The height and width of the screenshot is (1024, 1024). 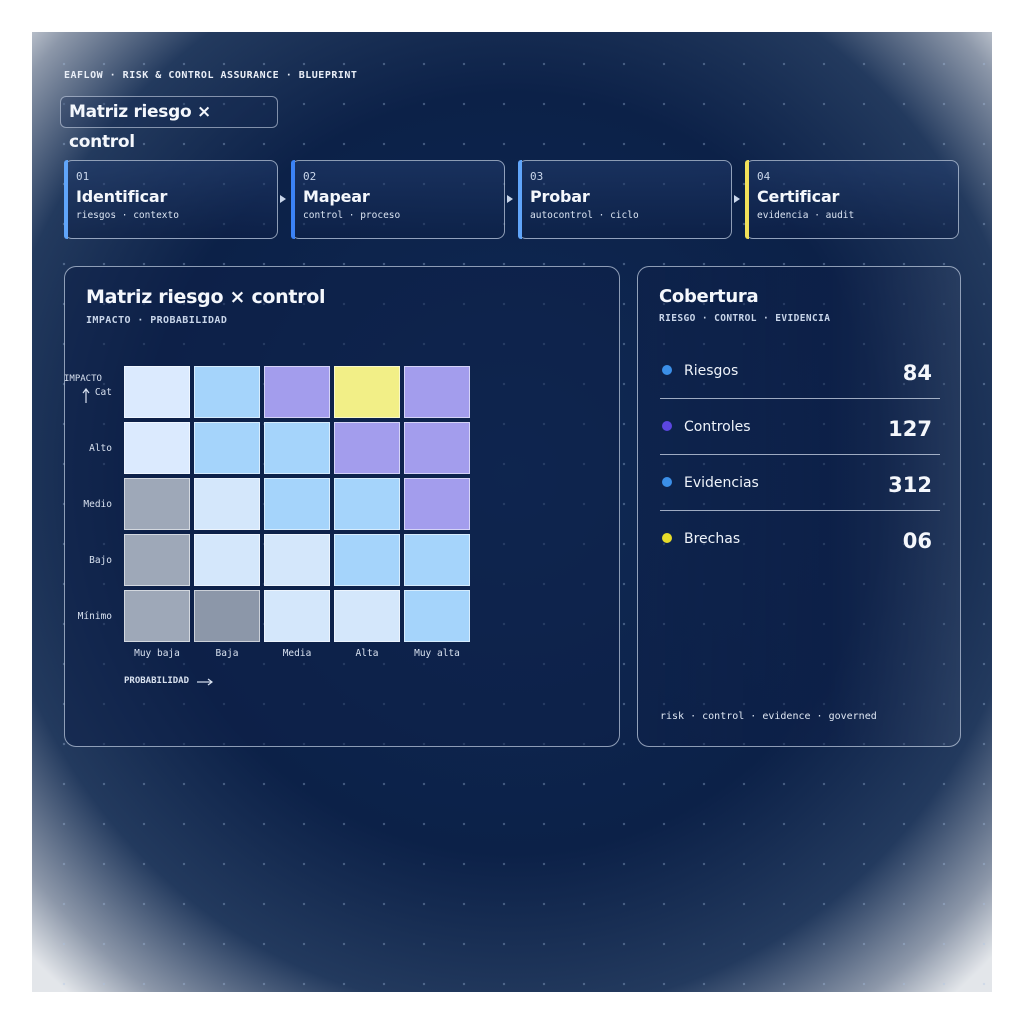 What do you see at coordinates (560, 196) in the screenshot?
I see `step-title: Probar` at bounding box center [560, 196].